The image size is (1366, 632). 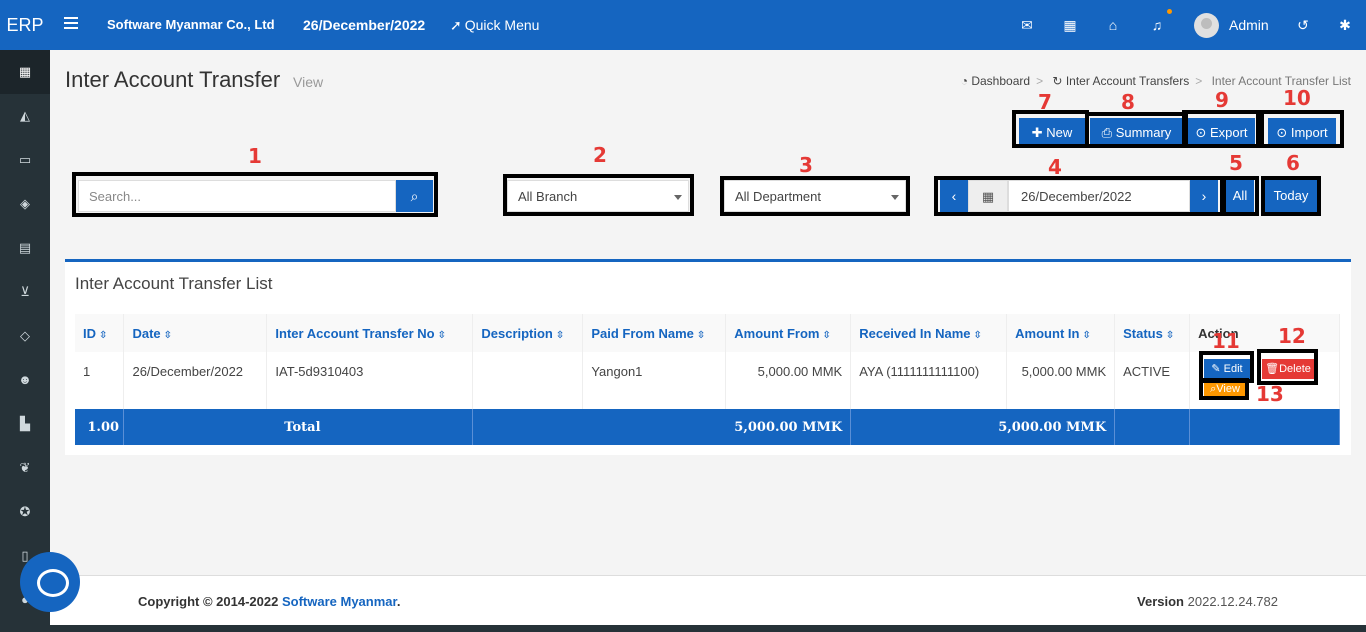 What do you see at coordinates (1157, 25) in the screenshot?
I see `bell-icon: ♫` at bounding box center [1157, 25].